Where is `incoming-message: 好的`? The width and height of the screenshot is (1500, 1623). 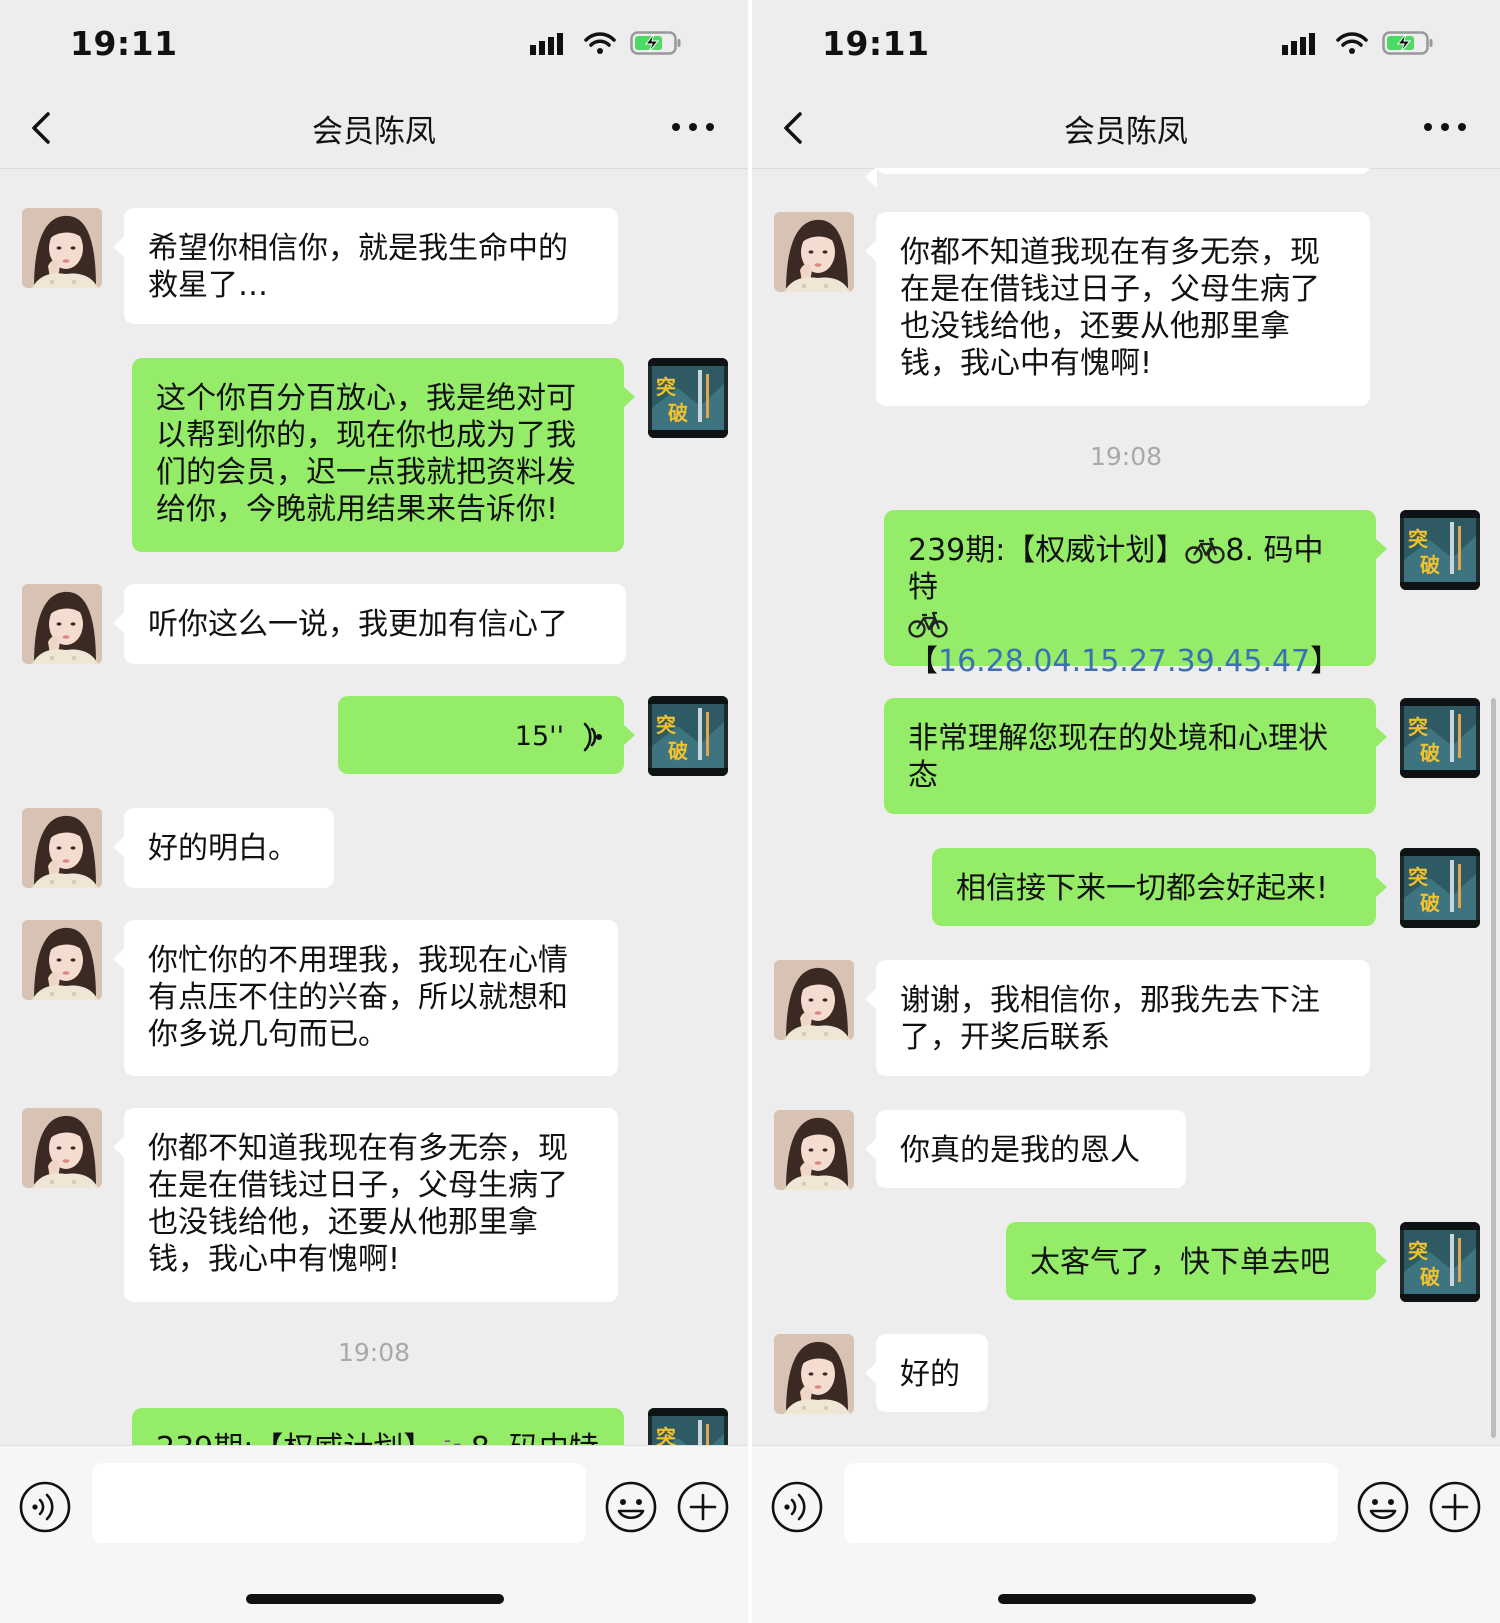
incoming-message: 好的 is located at coordinates (926, 1373).